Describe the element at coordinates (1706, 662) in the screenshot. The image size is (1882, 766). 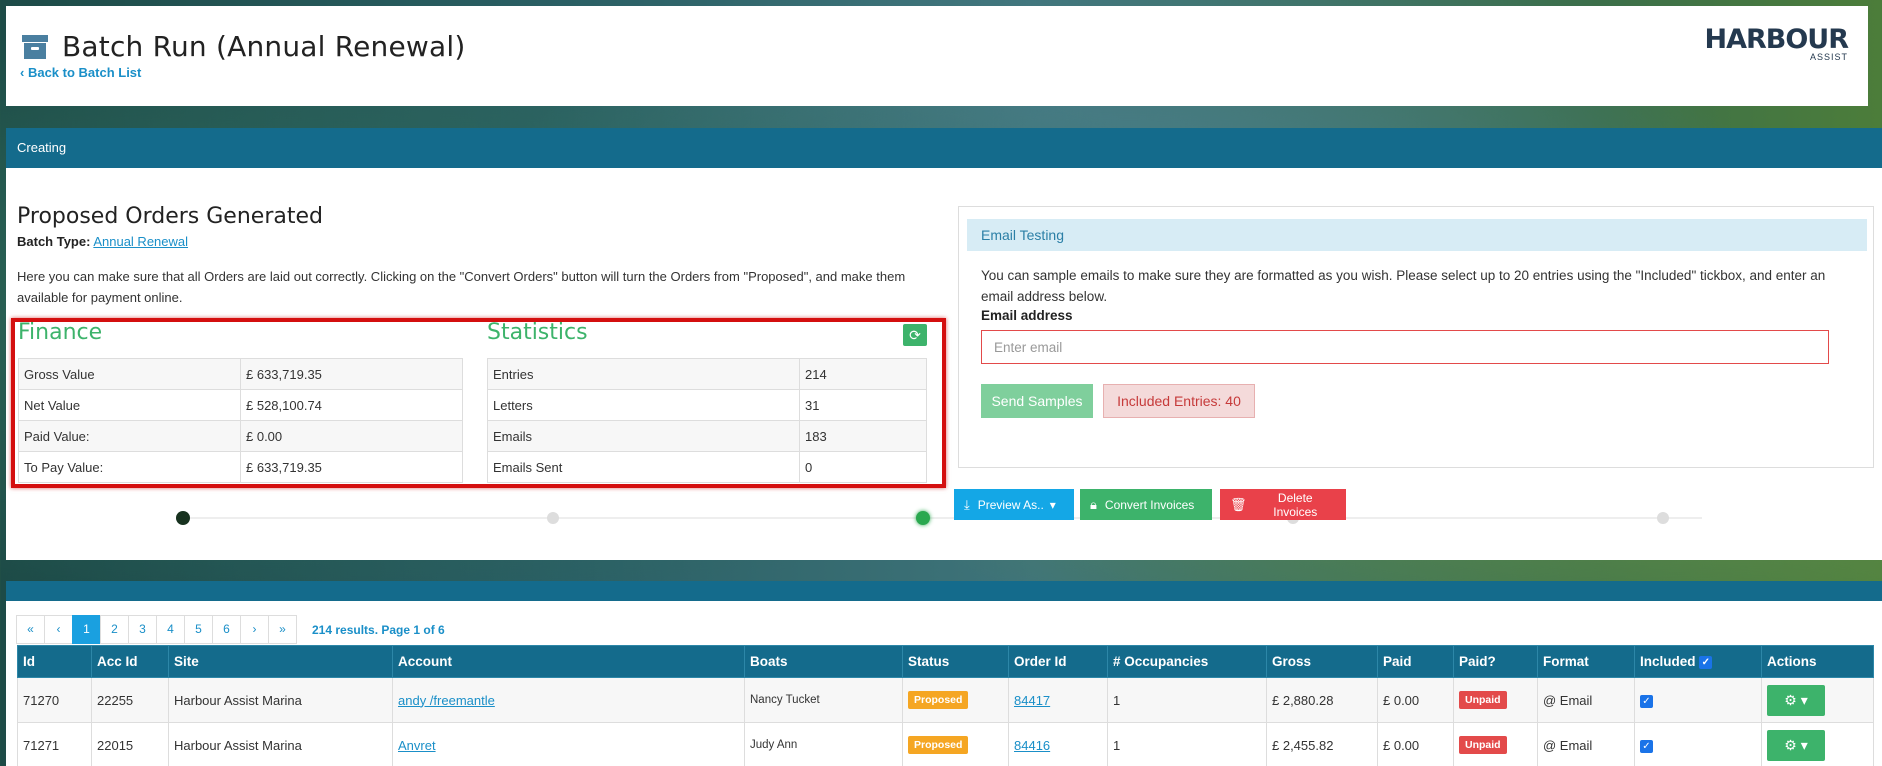
I see `checkbox-icon: ✓` at that location.